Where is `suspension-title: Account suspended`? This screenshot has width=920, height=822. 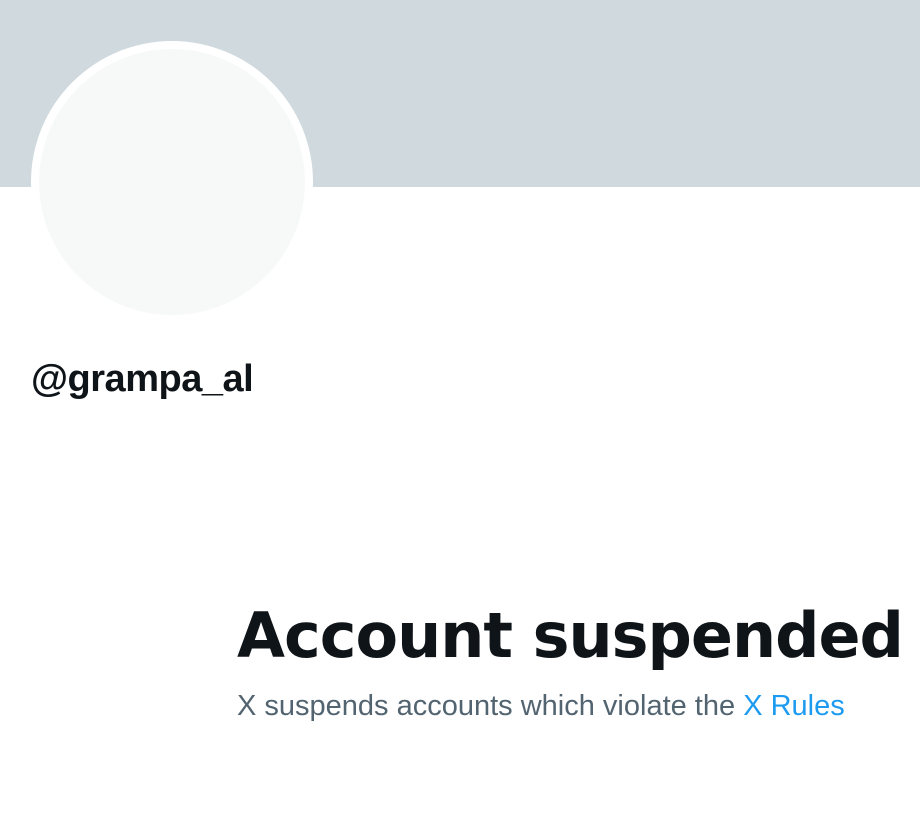
suspension-title: Account suspended is located at coordinates (570, 635).